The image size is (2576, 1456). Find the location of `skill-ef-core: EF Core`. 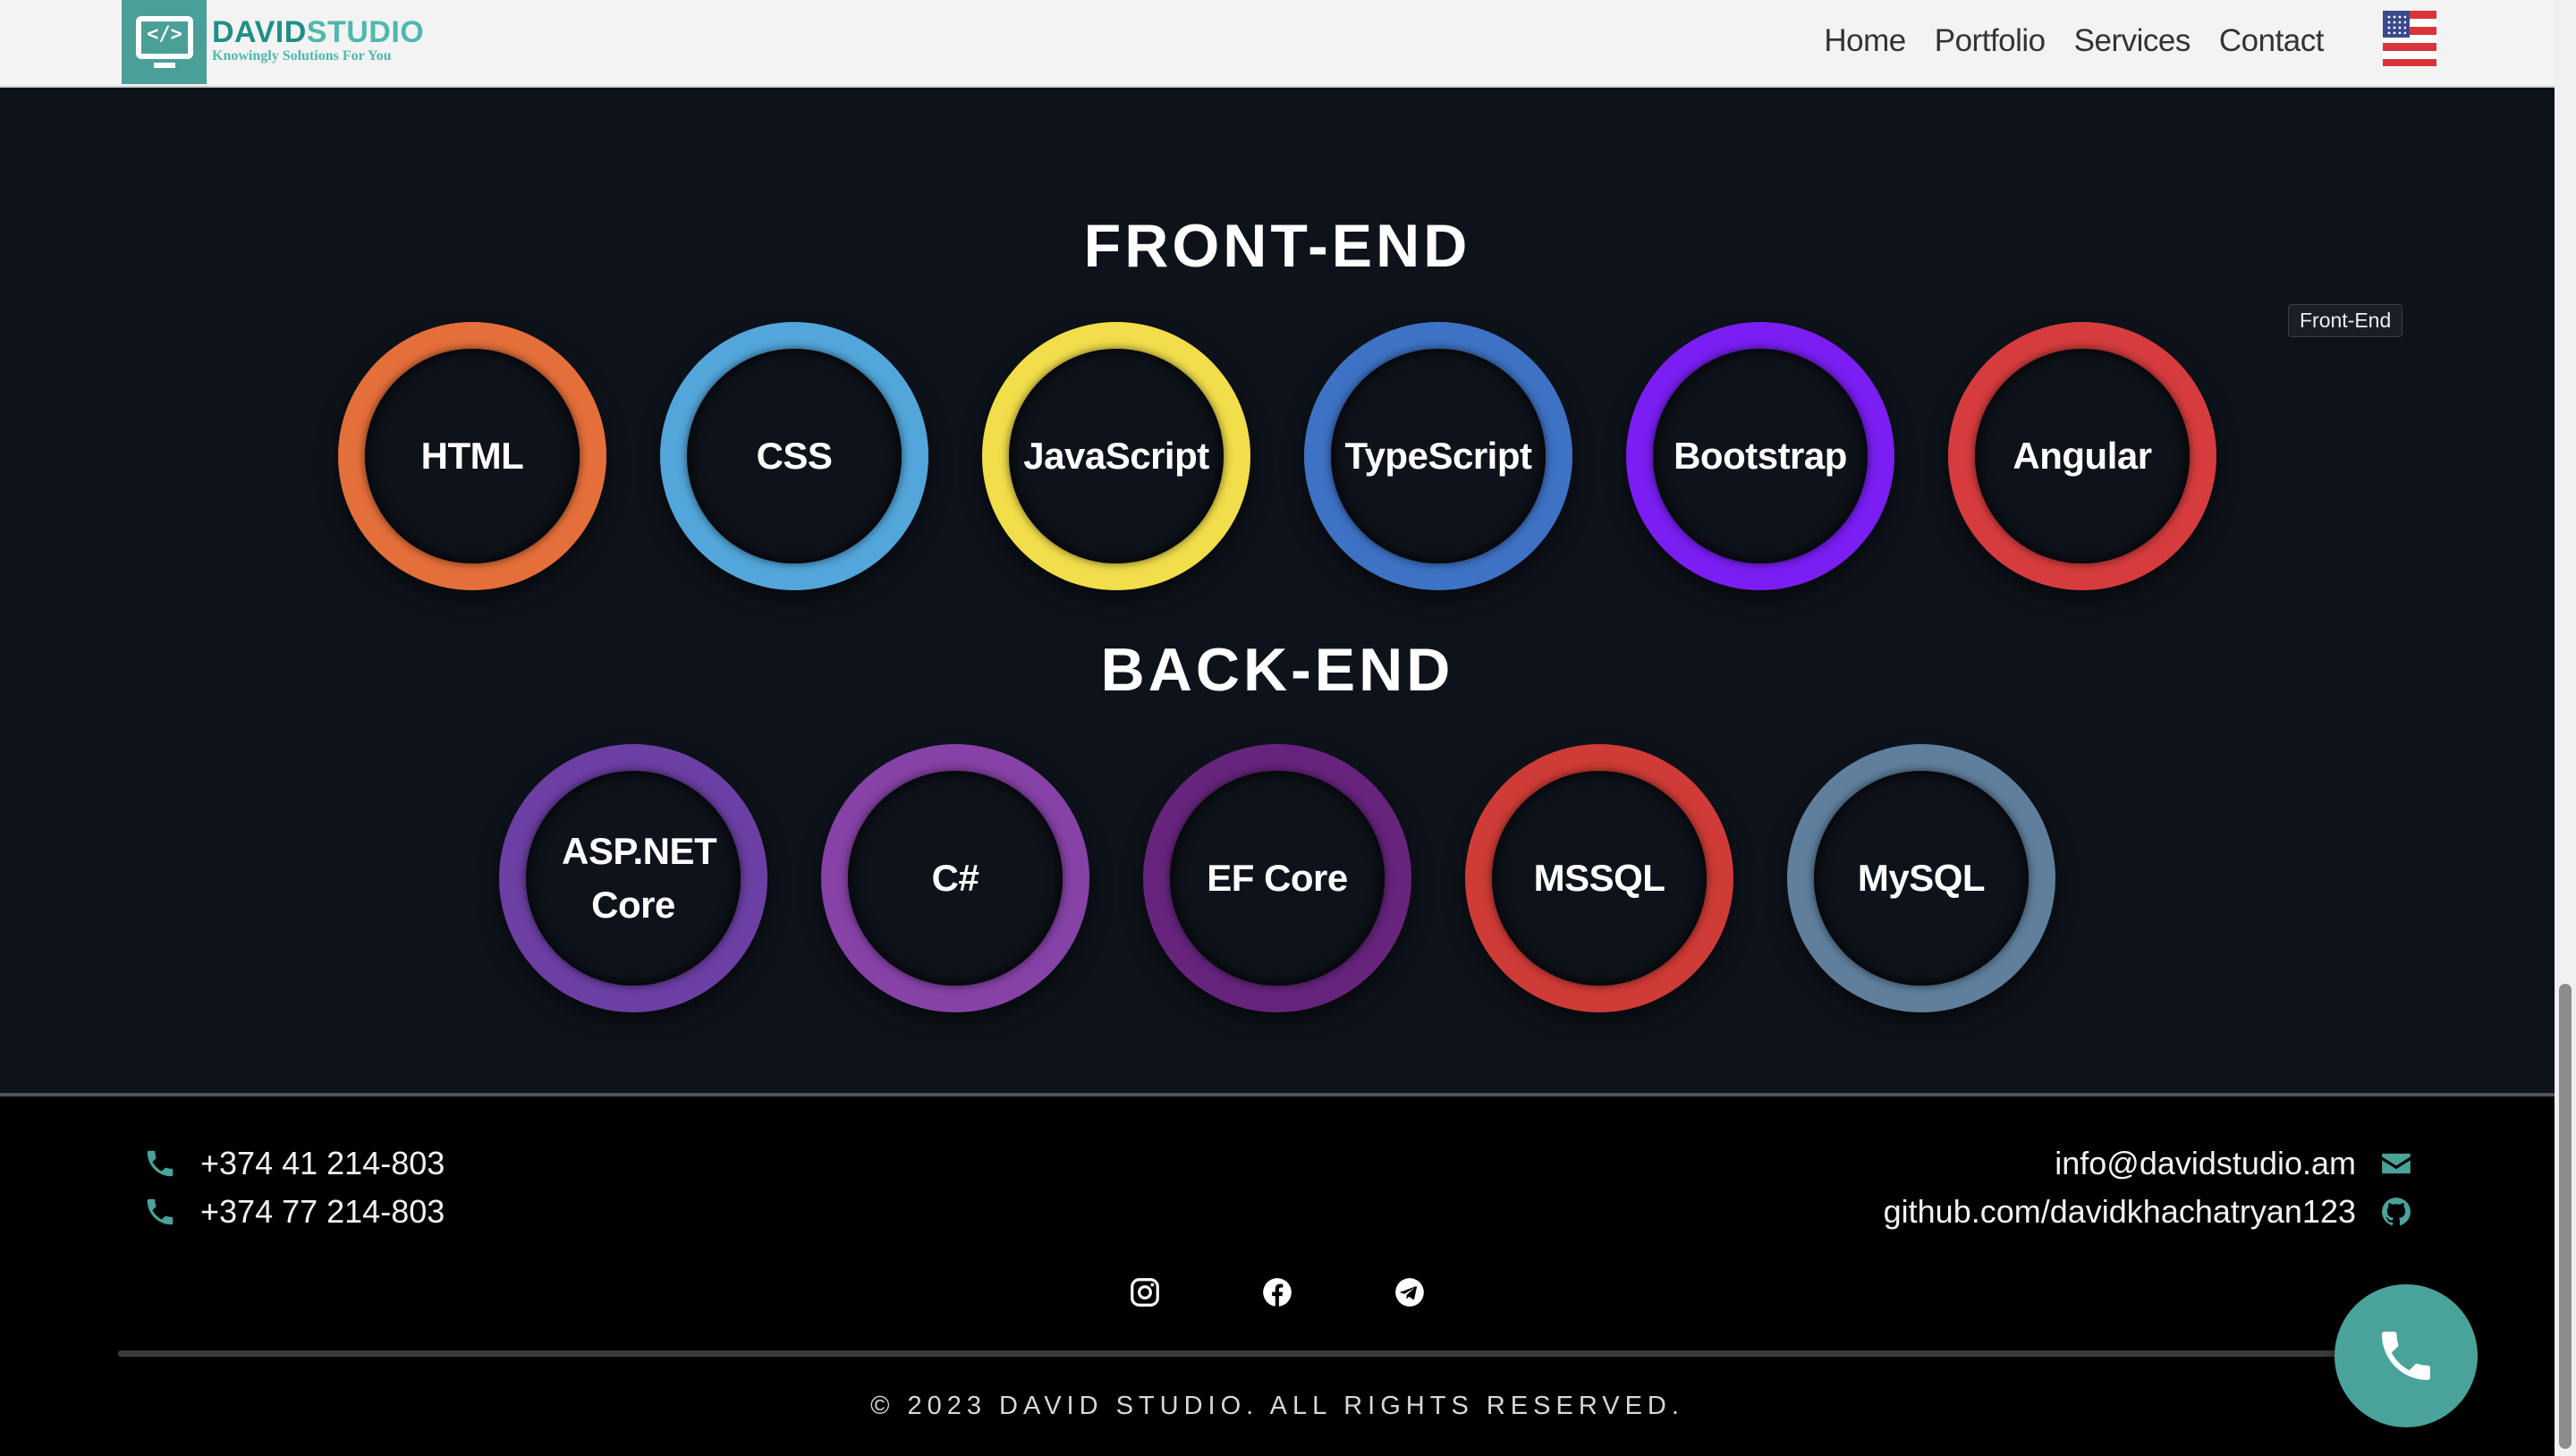

skill-ef-core: EF Core is located at coordinates (1277, 878).